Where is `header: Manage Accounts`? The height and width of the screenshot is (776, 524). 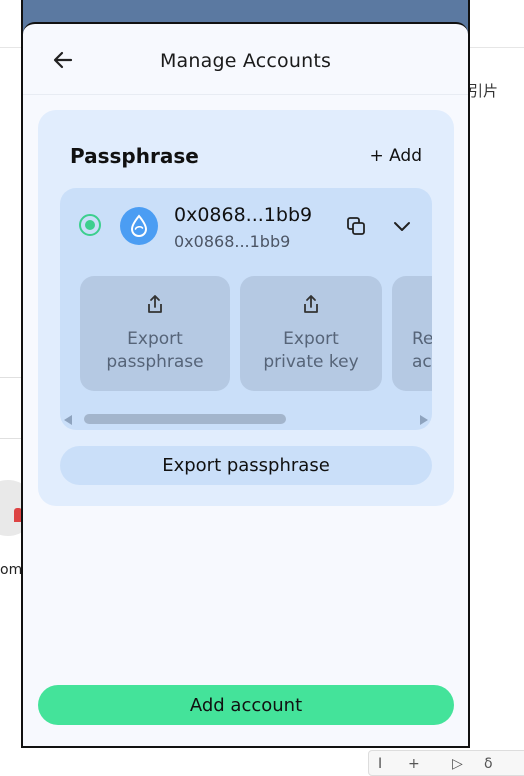 header: Manage Accounts is located at coordinates (245, 59).